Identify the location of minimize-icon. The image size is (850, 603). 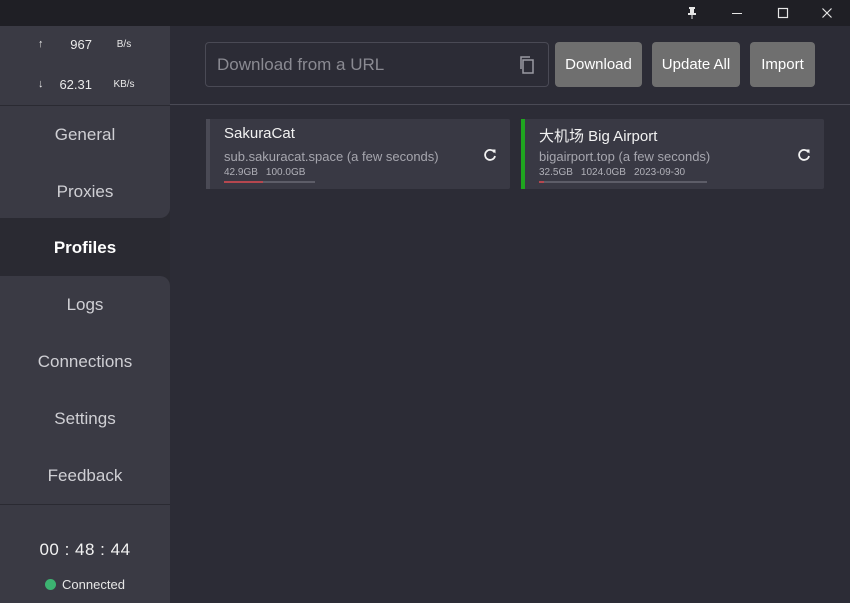
(737, 13).